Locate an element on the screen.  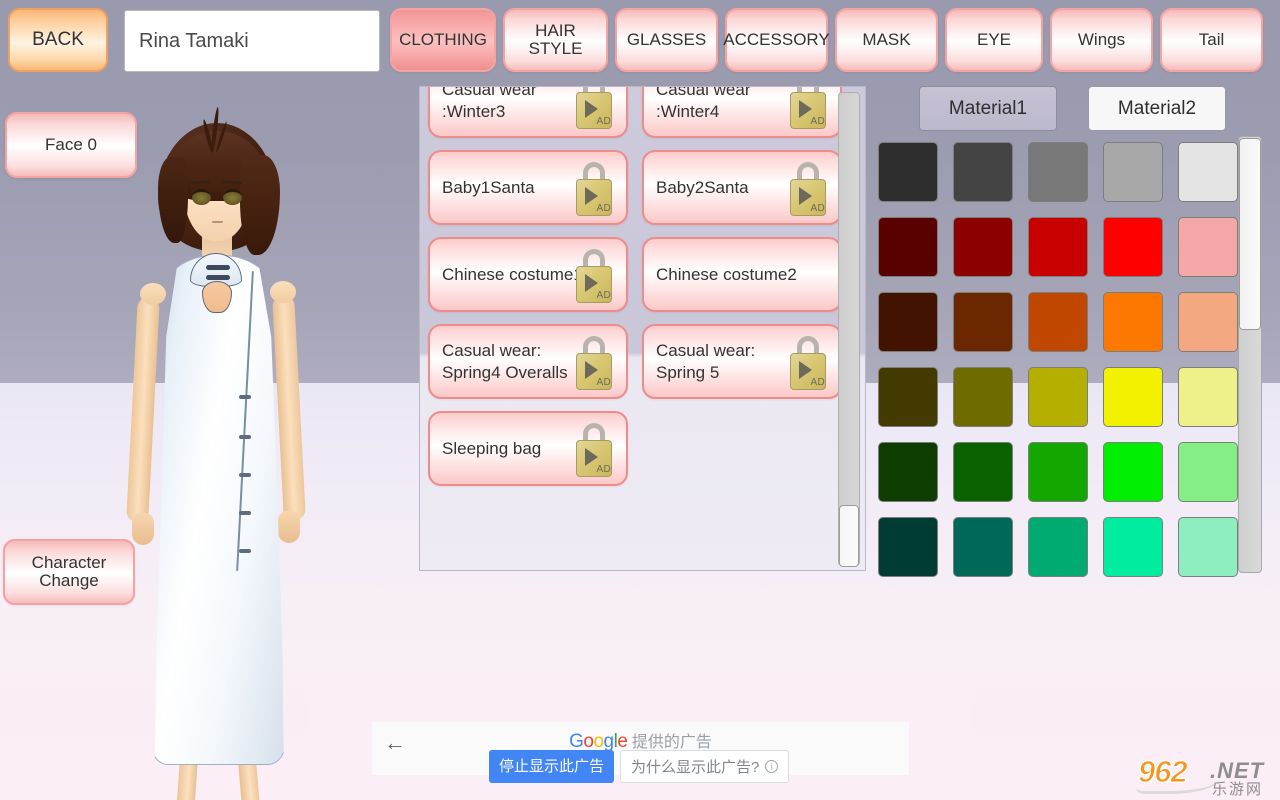
tab-mask: MASK is located at coordinates (886, 40).